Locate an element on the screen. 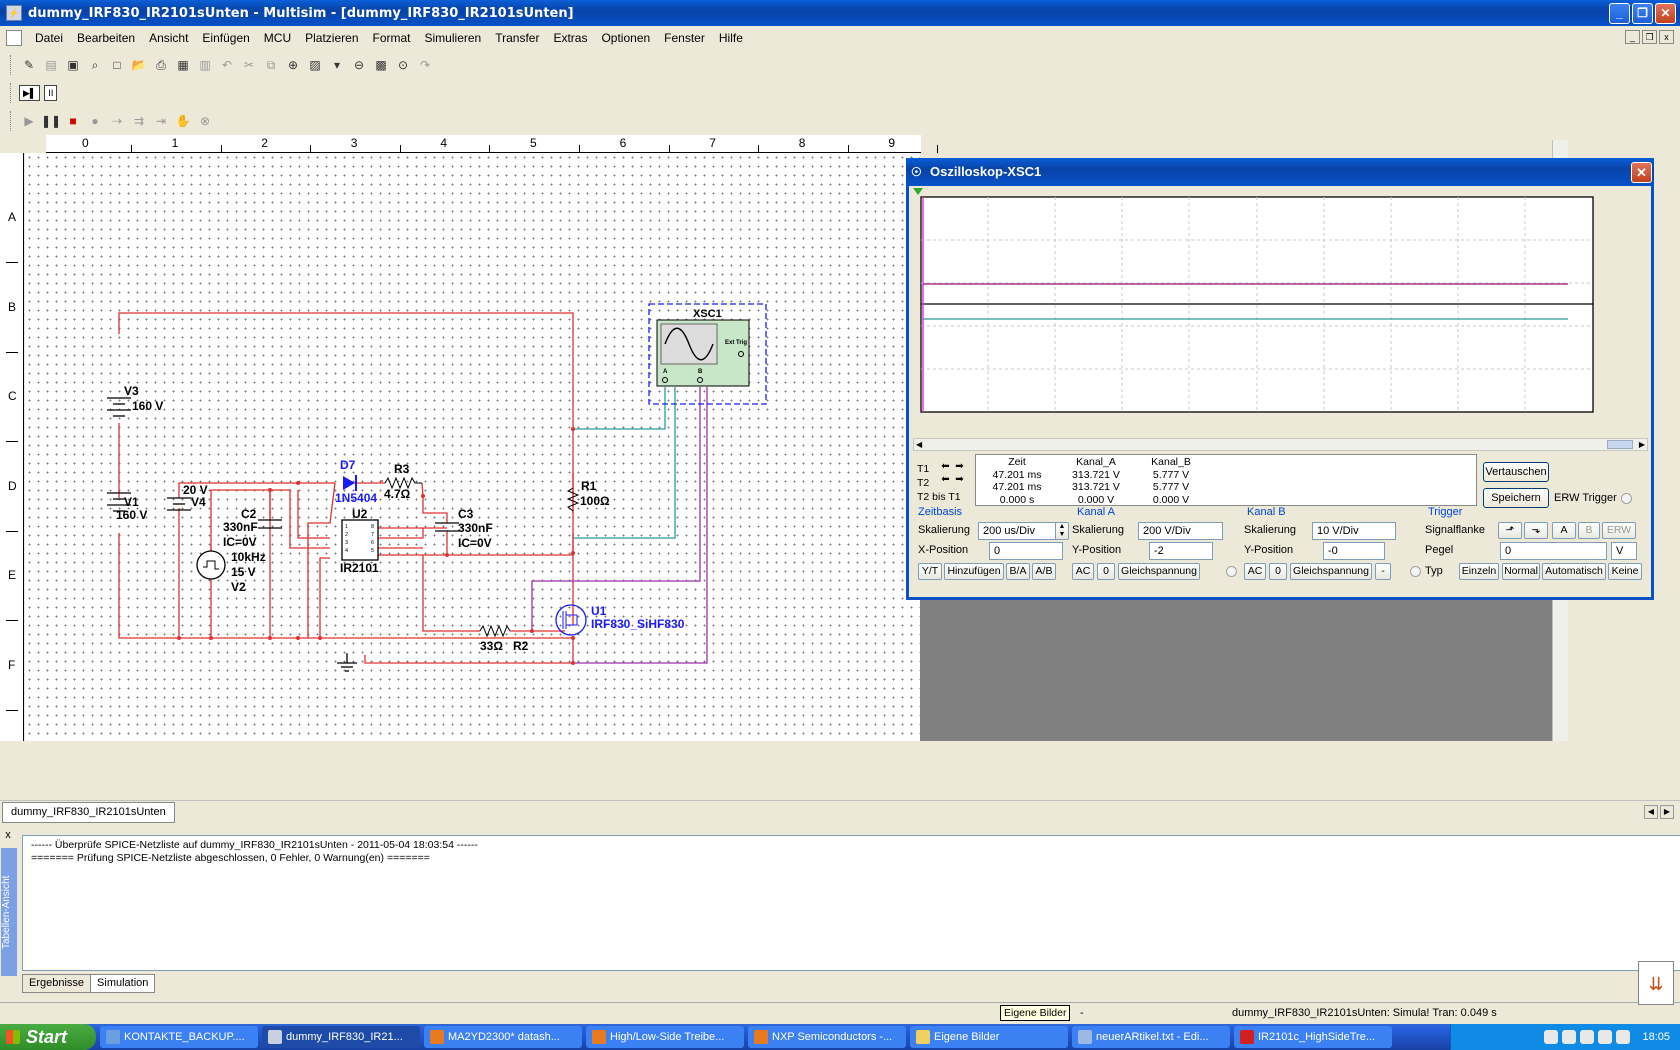  menu-datei: Datei is located at coordinates (49, 38).